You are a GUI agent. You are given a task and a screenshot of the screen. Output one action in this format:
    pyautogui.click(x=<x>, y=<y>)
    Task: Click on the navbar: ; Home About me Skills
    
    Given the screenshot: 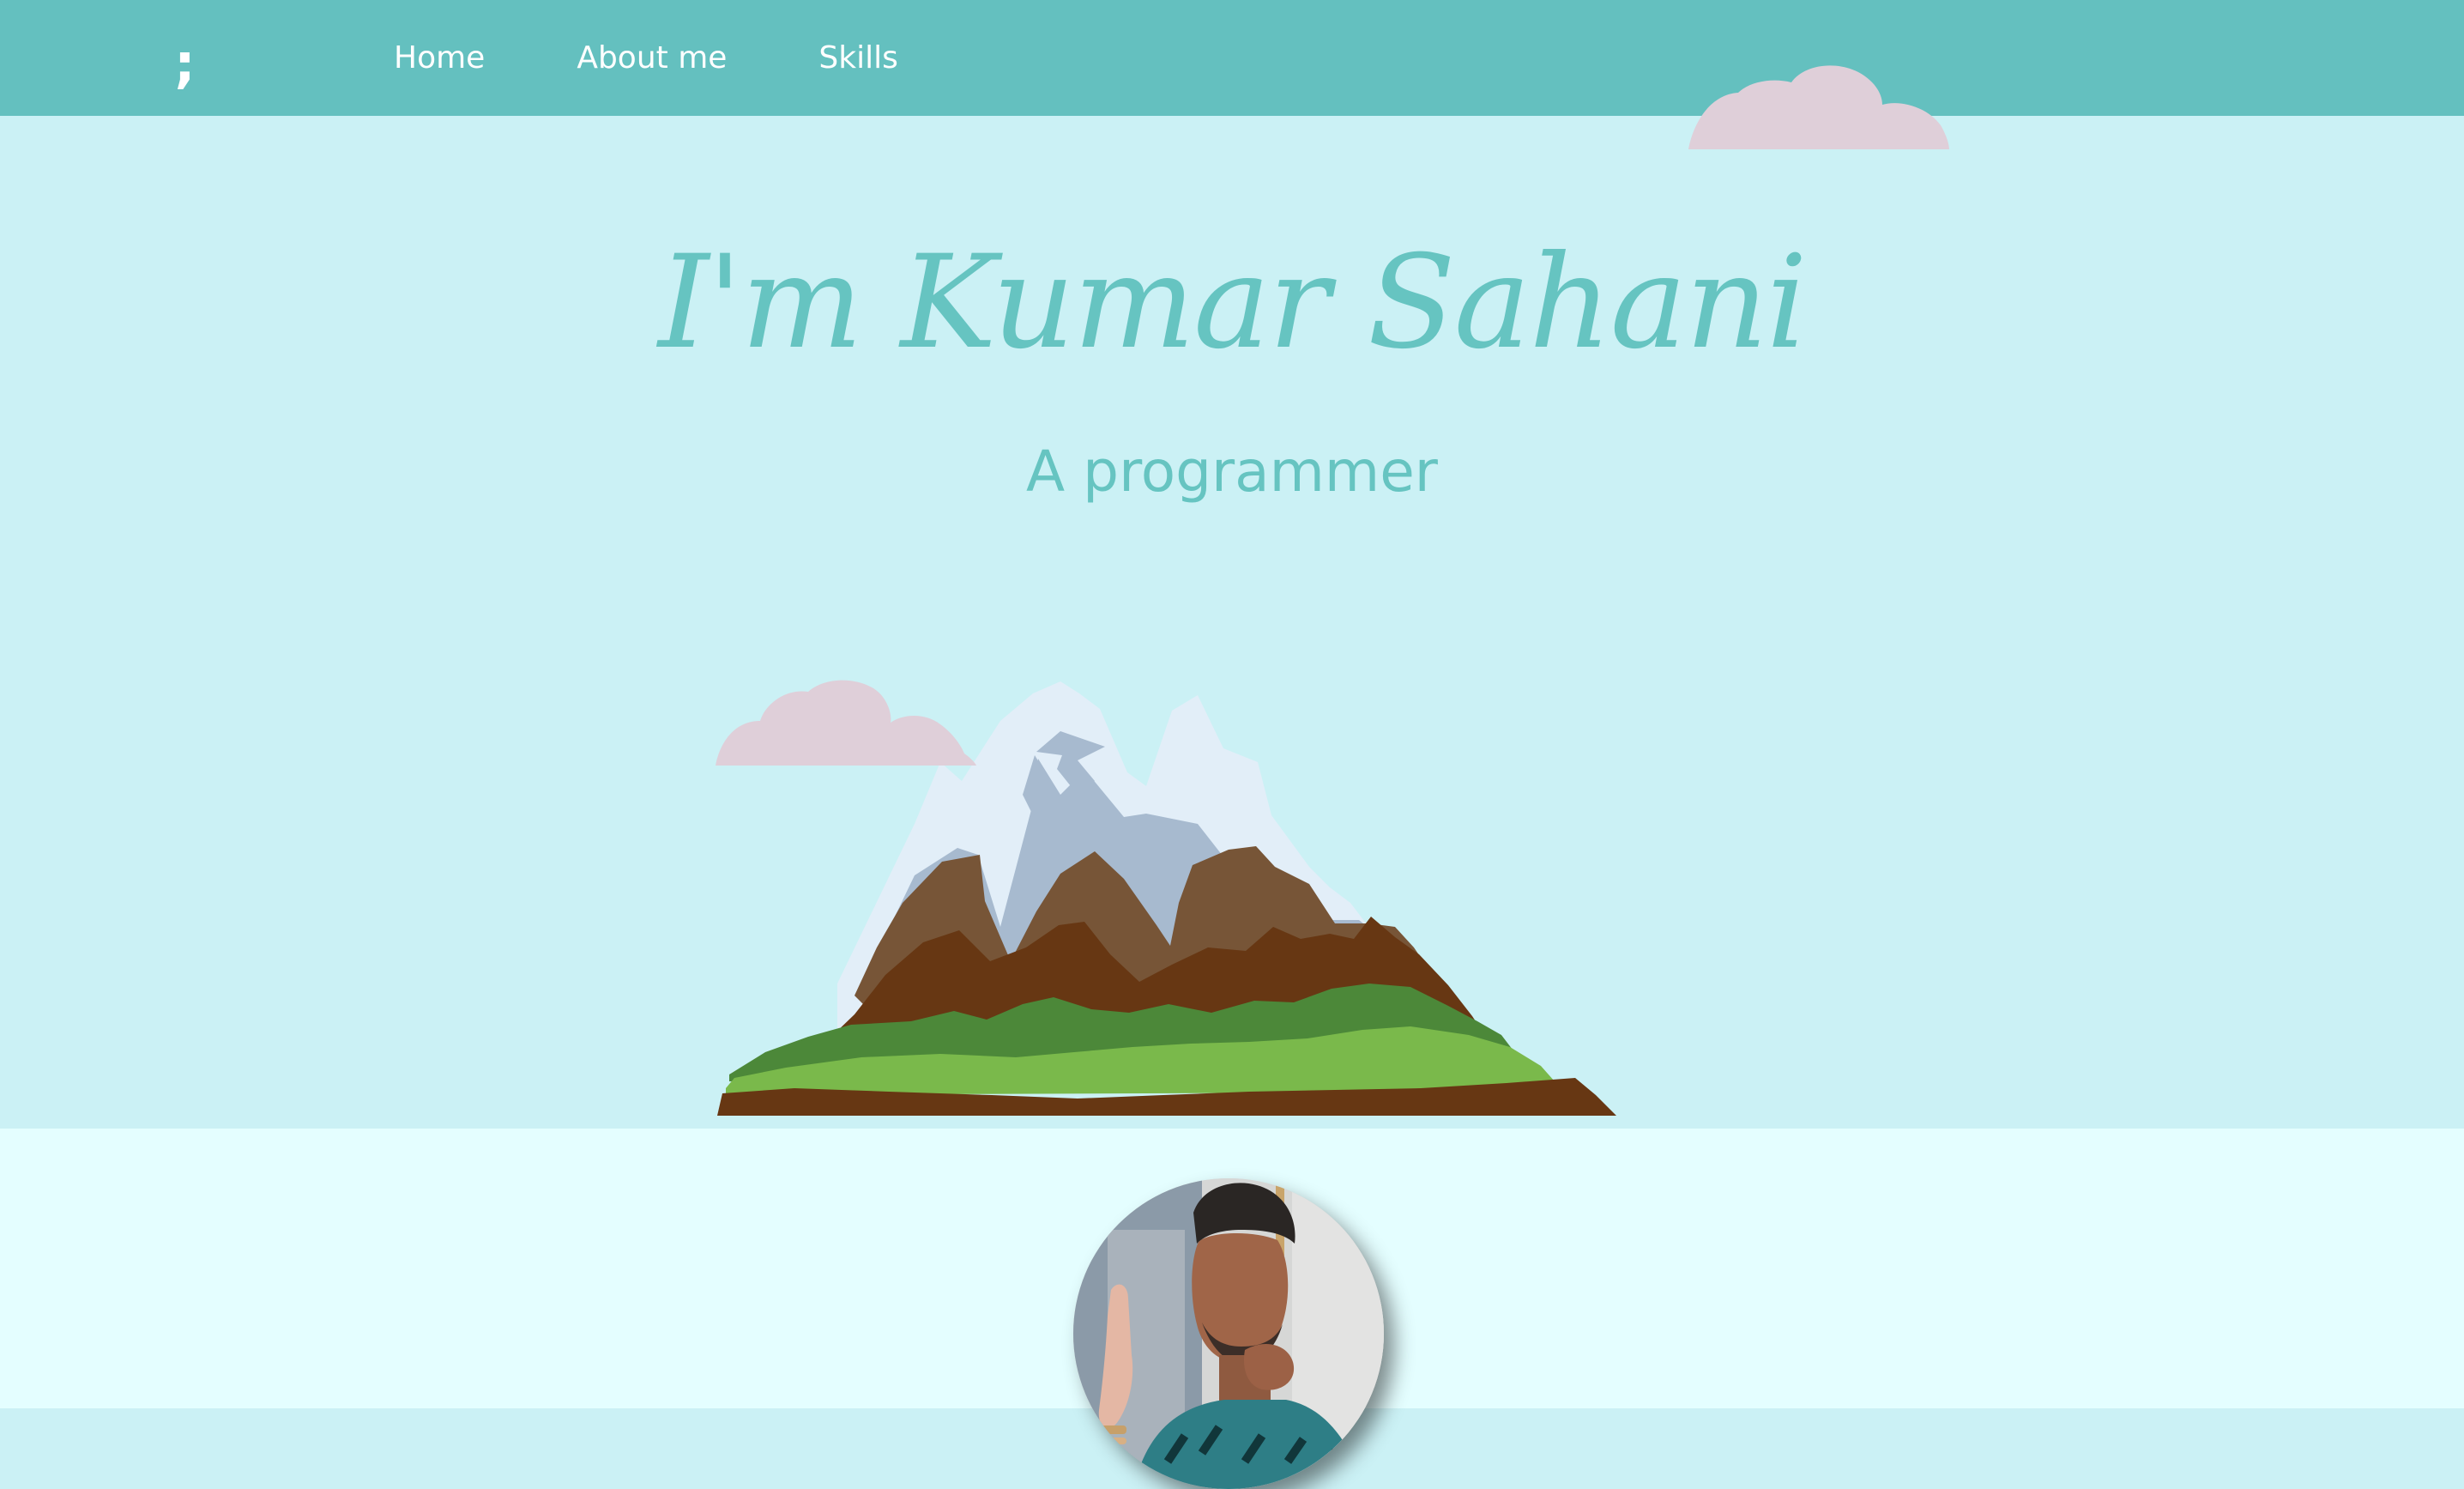 What is the action you would take?
    pyautogui.click(x=1232, y=58)
    